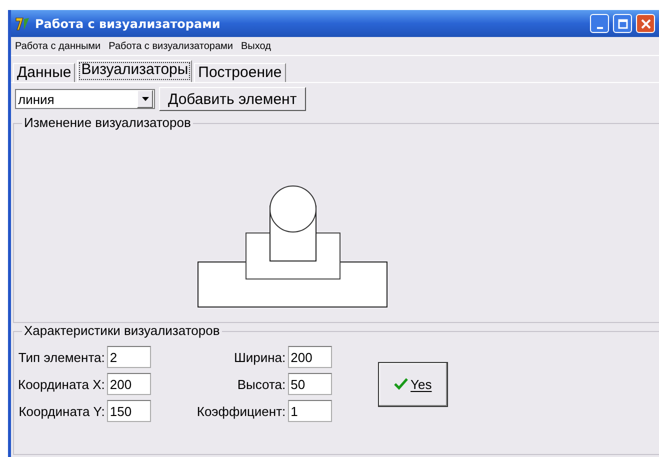 This screenshot has height=457, width=659. I want to click on add-element-button: Добавить элемент, so click(232, 99).